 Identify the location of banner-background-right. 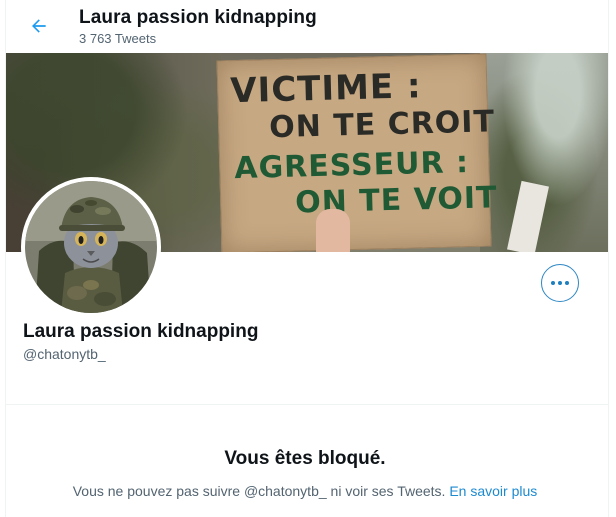
(544, 152).